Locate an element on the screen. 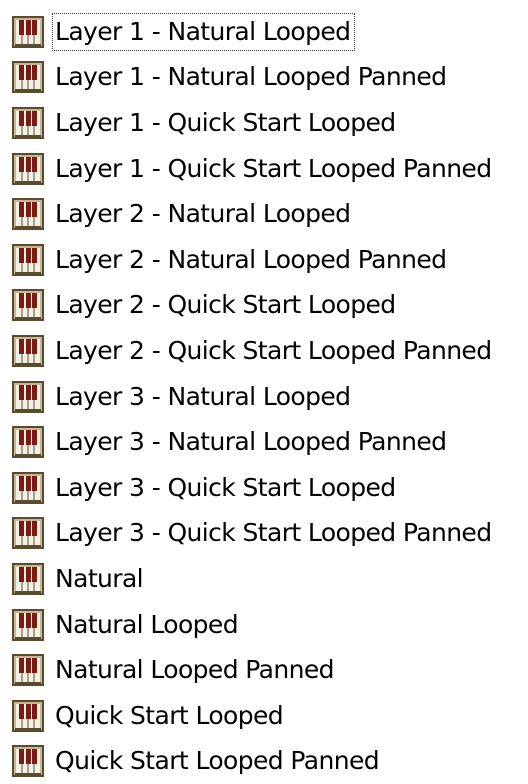 The width and height of the screenshot is (528, 784). list-item: Layer 1 - Natural Looped Panned is located at coordinates (264, 78).